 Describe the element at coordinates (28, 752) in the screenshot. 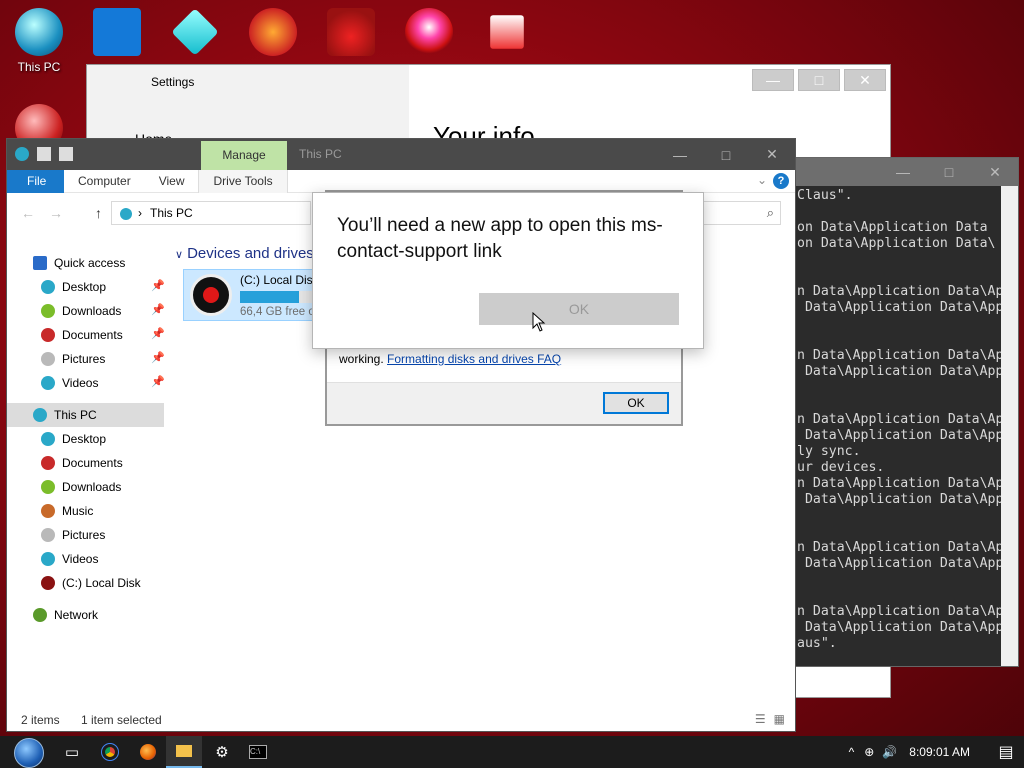

I see `start-button` at that location.